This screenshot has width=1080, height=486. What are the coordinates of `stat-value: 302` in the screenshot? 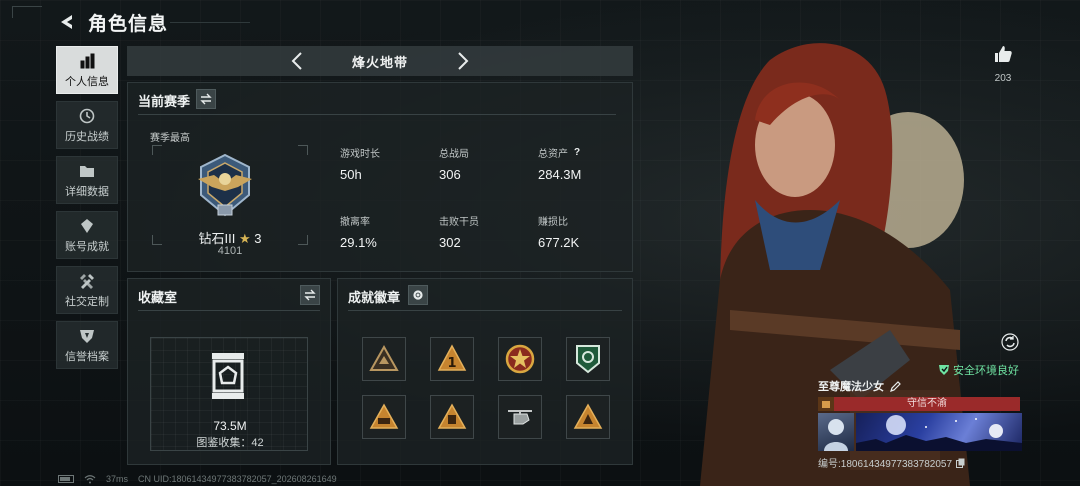 It's located at (450, 242).